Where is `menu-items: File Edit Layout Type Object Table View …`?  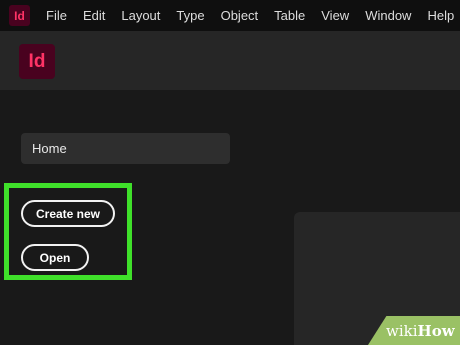 menu-items: File Edit Layout Type Object Table View … is located at coordinates (253, 15).